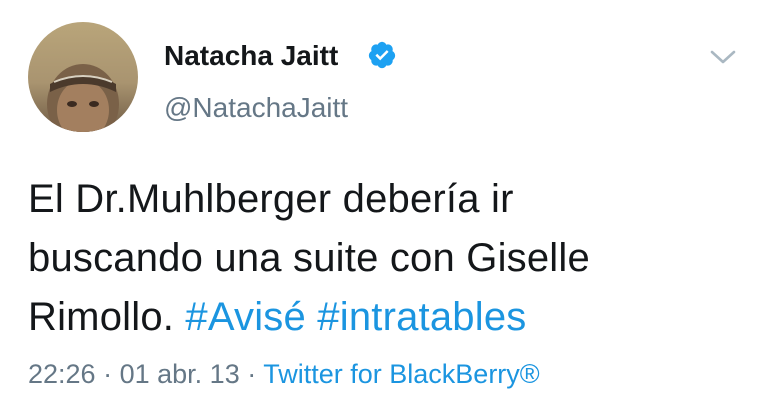 This screenshot has height=418, width=760. Describe the element at coordinates (401, 374) in the screenshot. I see `tweet-source-link: Twitter for BlackBerry®` at that location.